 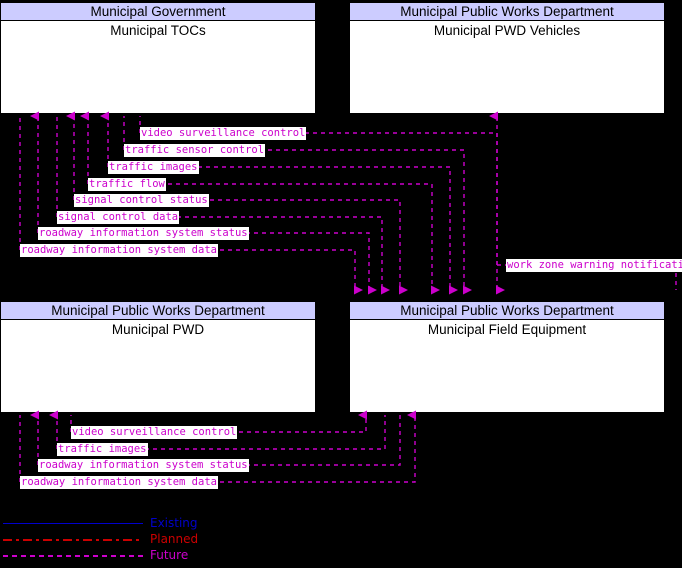 What do you see at coordinates (507, 329) in the screenshot?
I see `box-element-name: Municipal Field Equipment` at bounding box center [507, 329].